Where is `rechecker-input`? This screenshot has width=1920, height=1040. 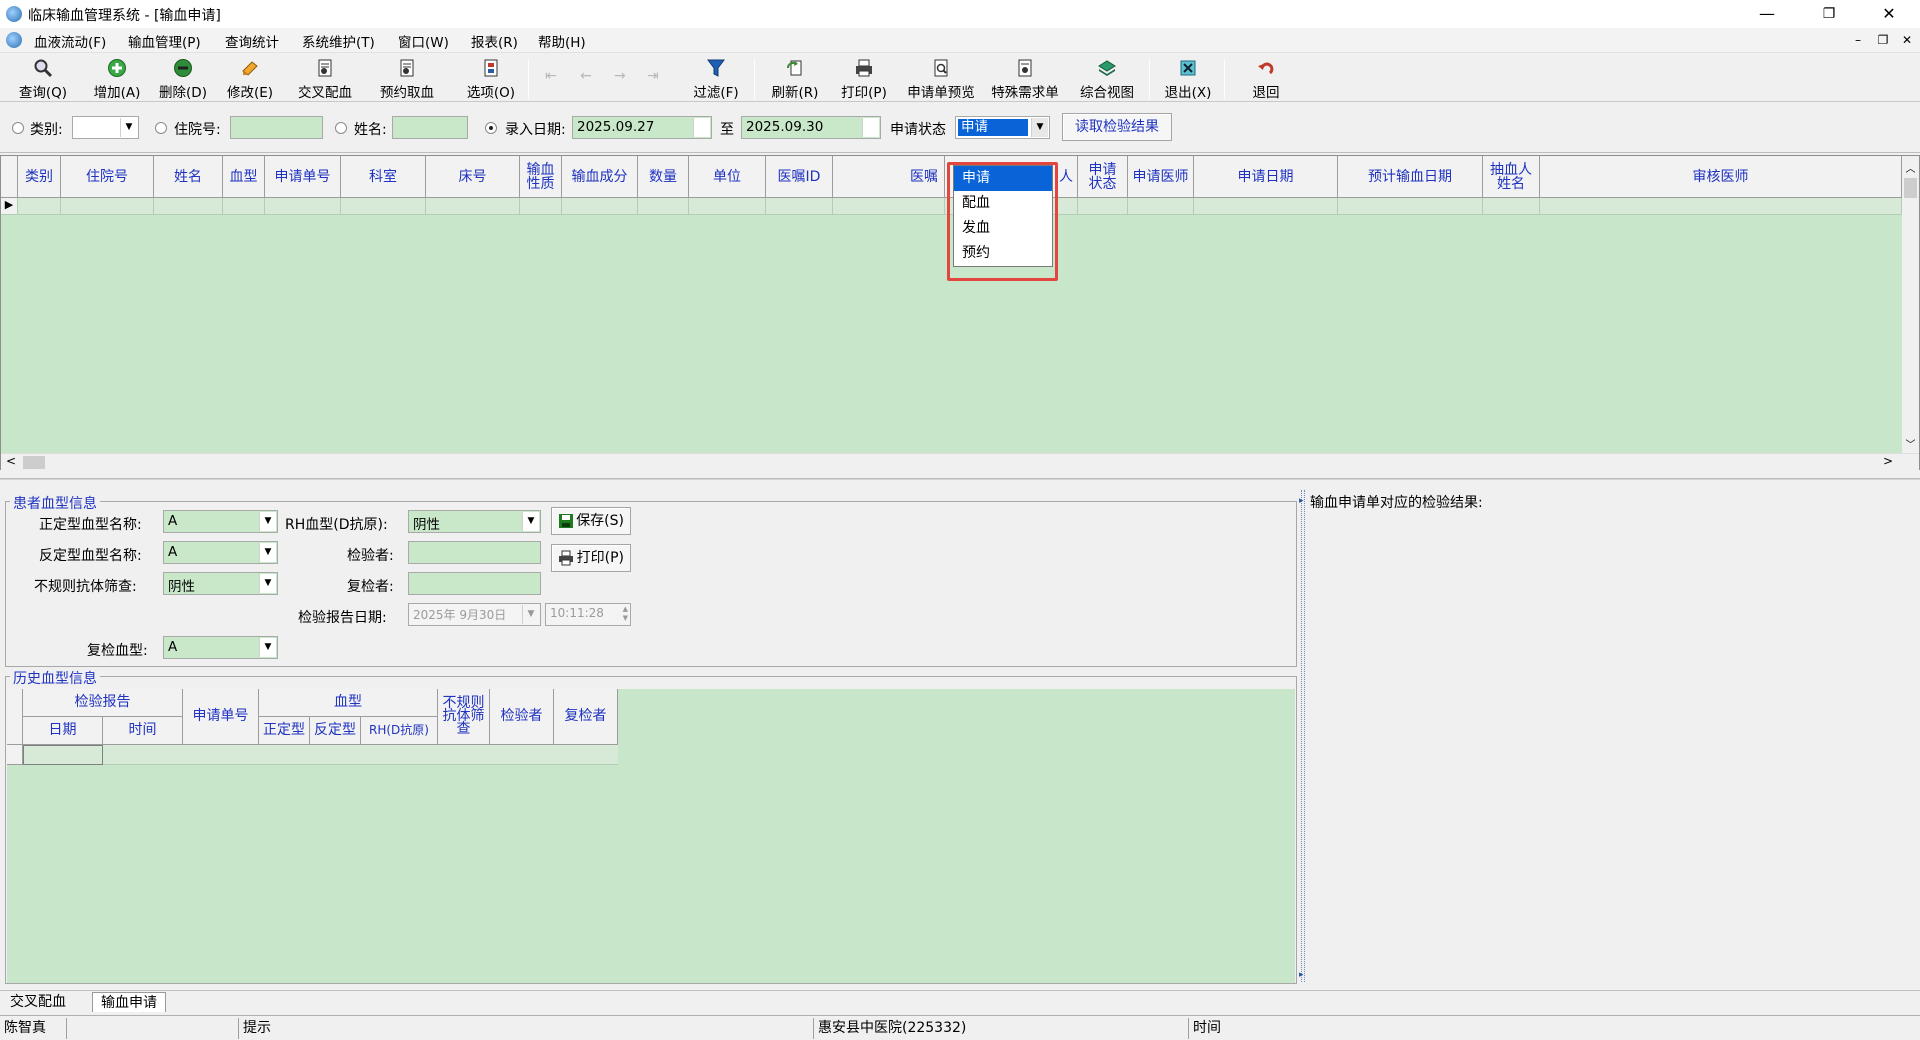
rechecker-input is located at coordinates (474, 583).